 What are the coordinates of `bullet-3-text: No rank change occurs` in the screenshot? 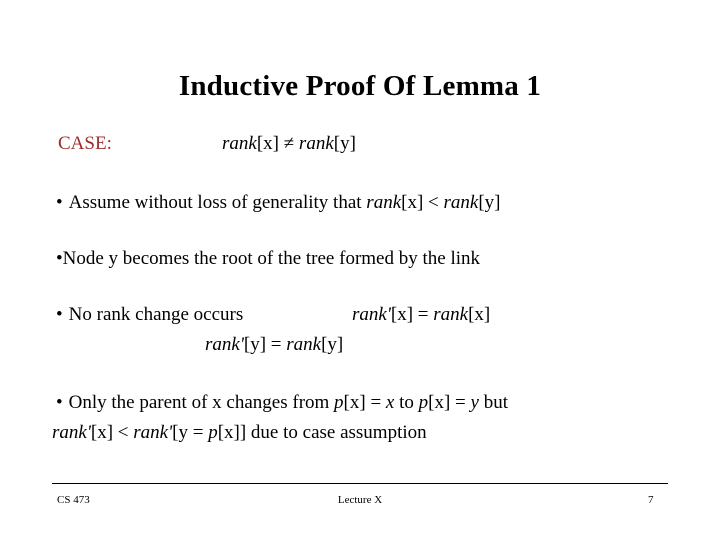 It's located at (156, 314).